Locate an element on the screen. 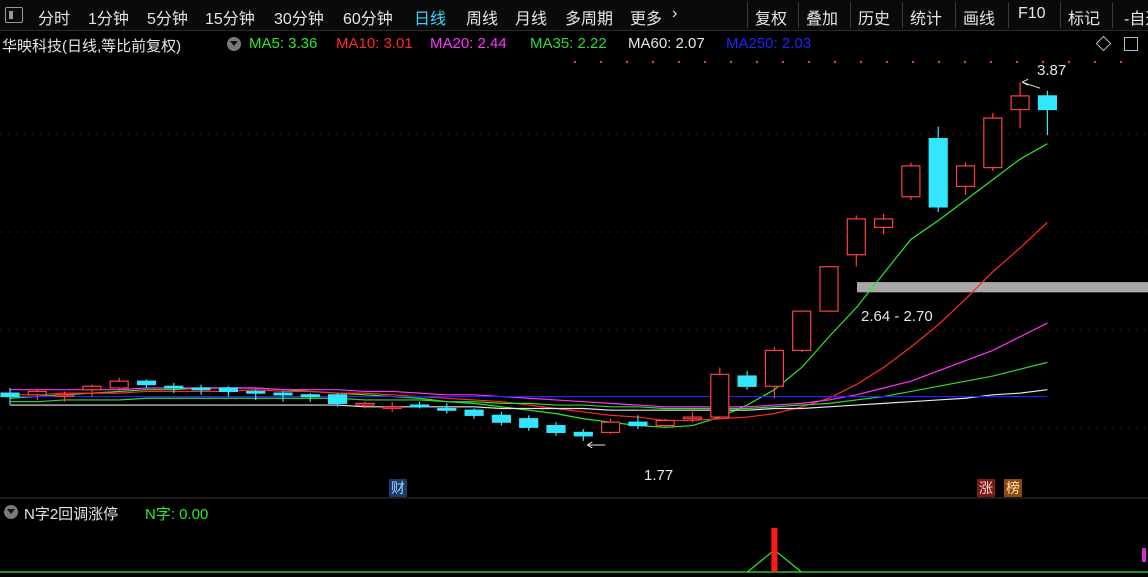  low-price-label: 1.77 is located at coordinates (659, 475).